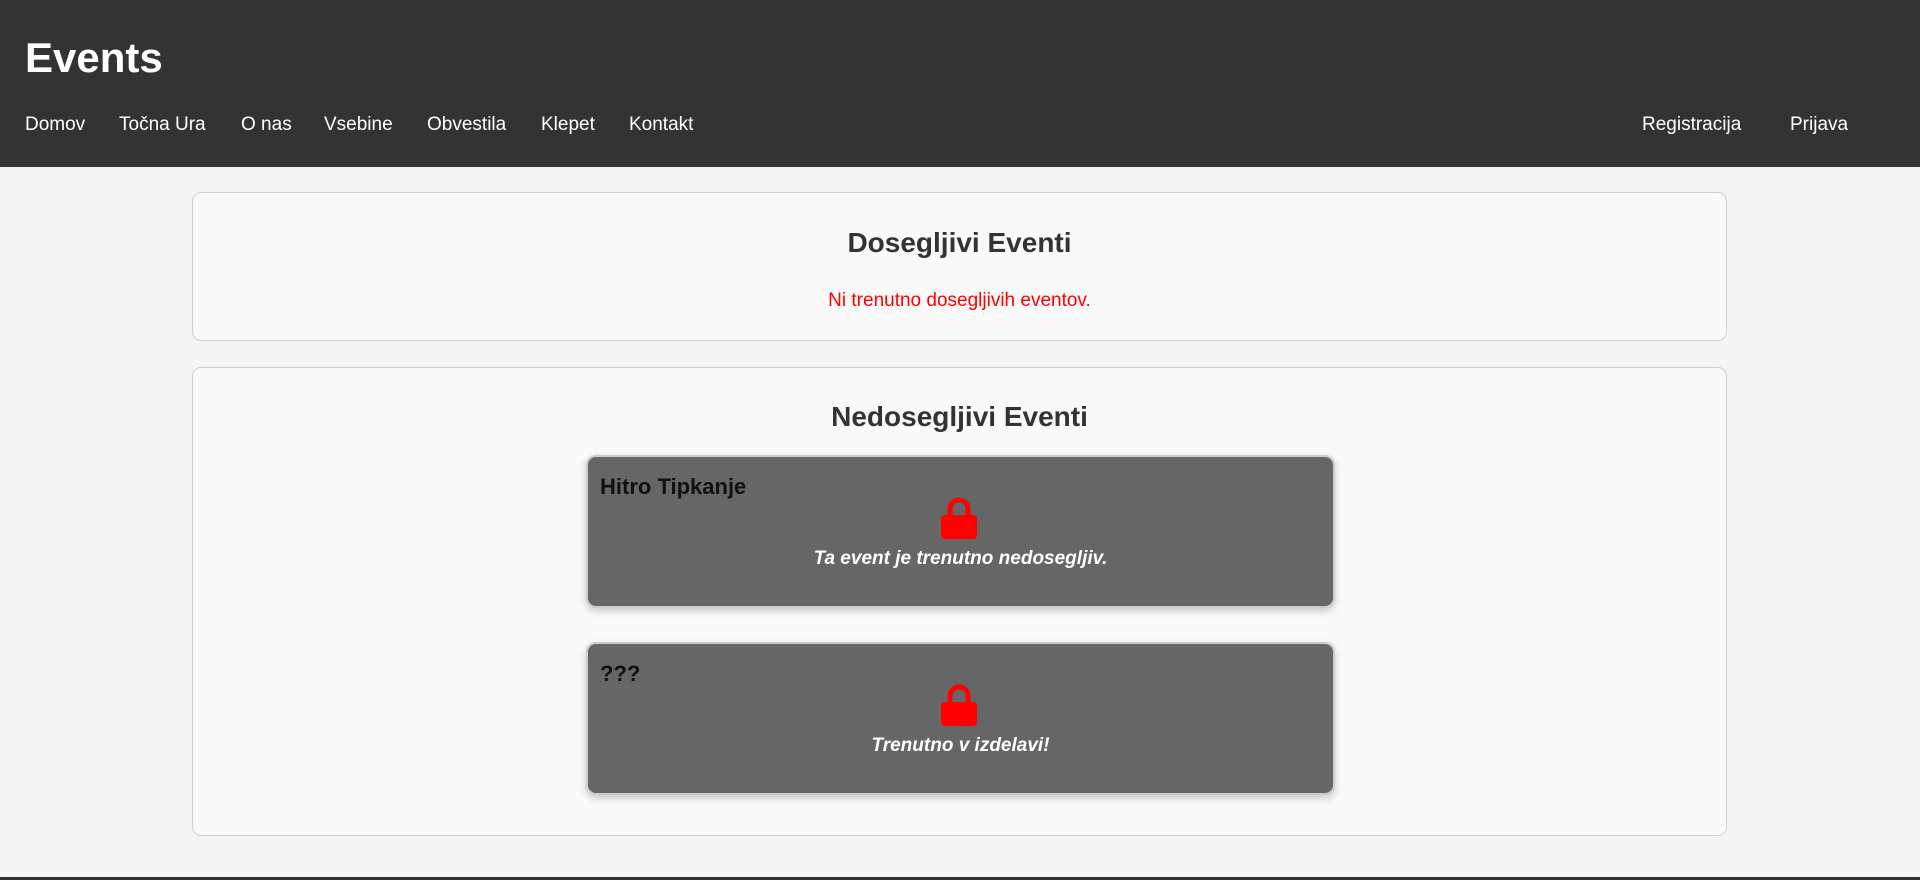  Describe the element at coordinates (358, 125) in the screenshot. I see `nav-vsebine: Vsebine` at that location.